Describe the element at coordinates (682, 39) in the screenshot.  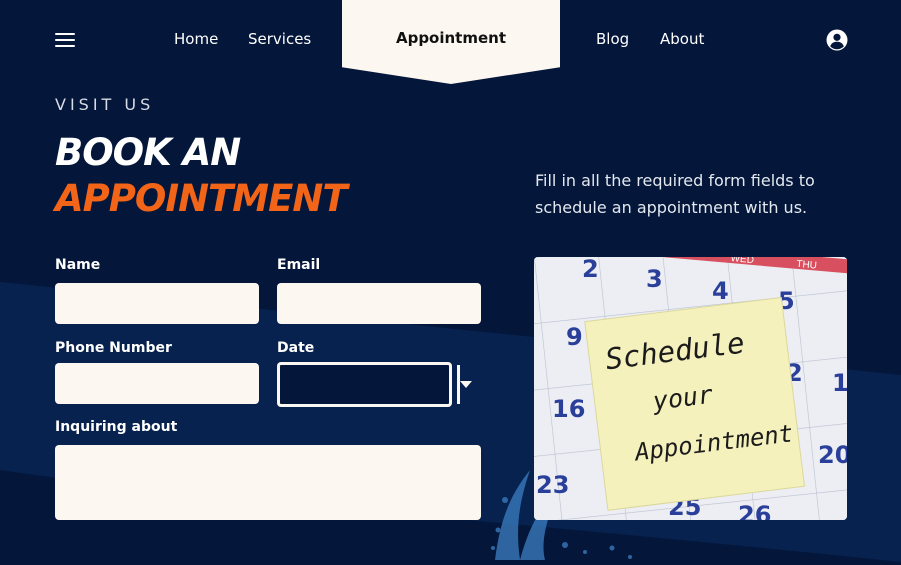
I see `nav-about: About` at that location.